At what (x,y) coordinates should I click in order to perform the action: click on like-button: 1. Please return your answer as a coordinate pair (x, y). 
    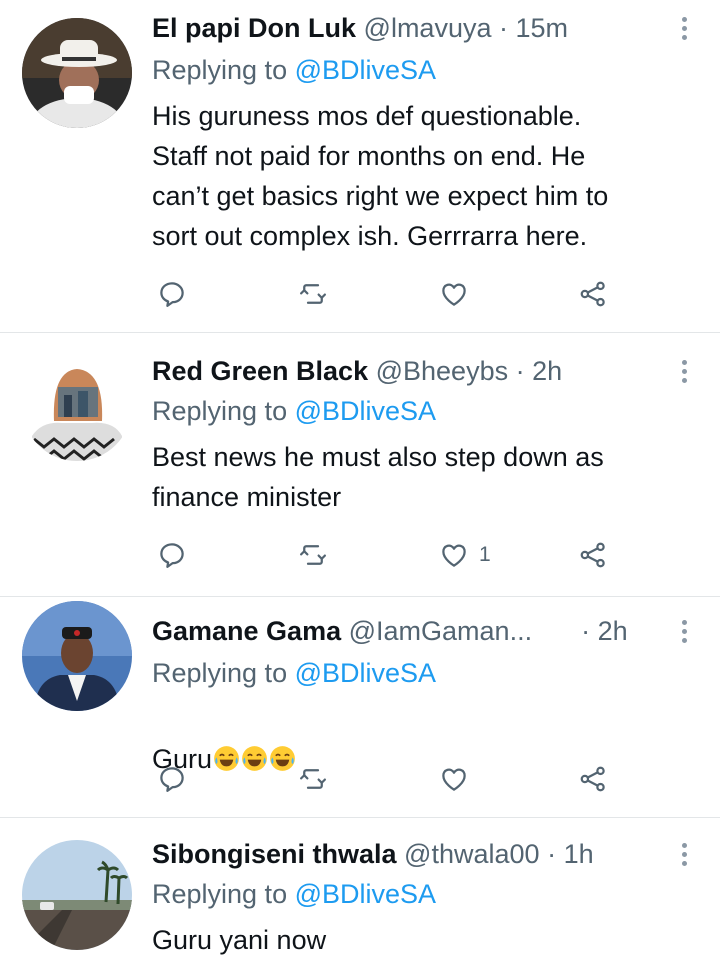
    Looking at the image, I should click on (465, 555).